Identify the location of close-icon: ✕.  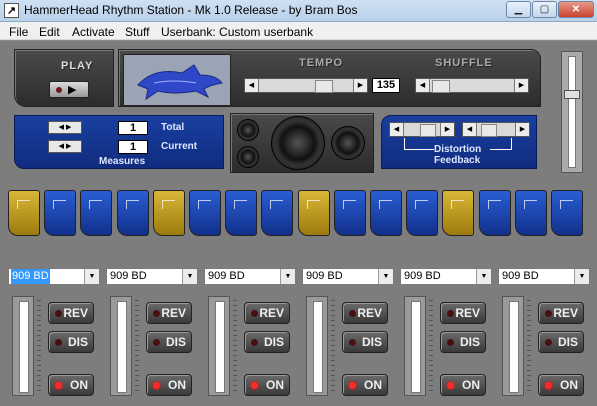
(576, 9).